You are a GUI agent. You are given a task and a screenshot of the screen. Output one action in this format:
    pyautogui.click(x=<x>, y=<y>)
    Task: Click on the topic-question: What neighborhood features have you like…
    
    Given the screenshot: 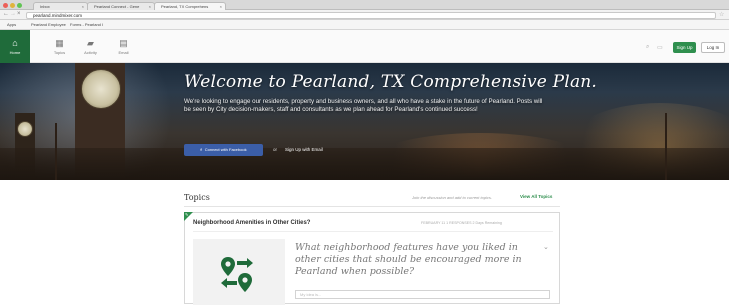 What is the action you would take?
    pyautogui.click(x=408, y=259)
    